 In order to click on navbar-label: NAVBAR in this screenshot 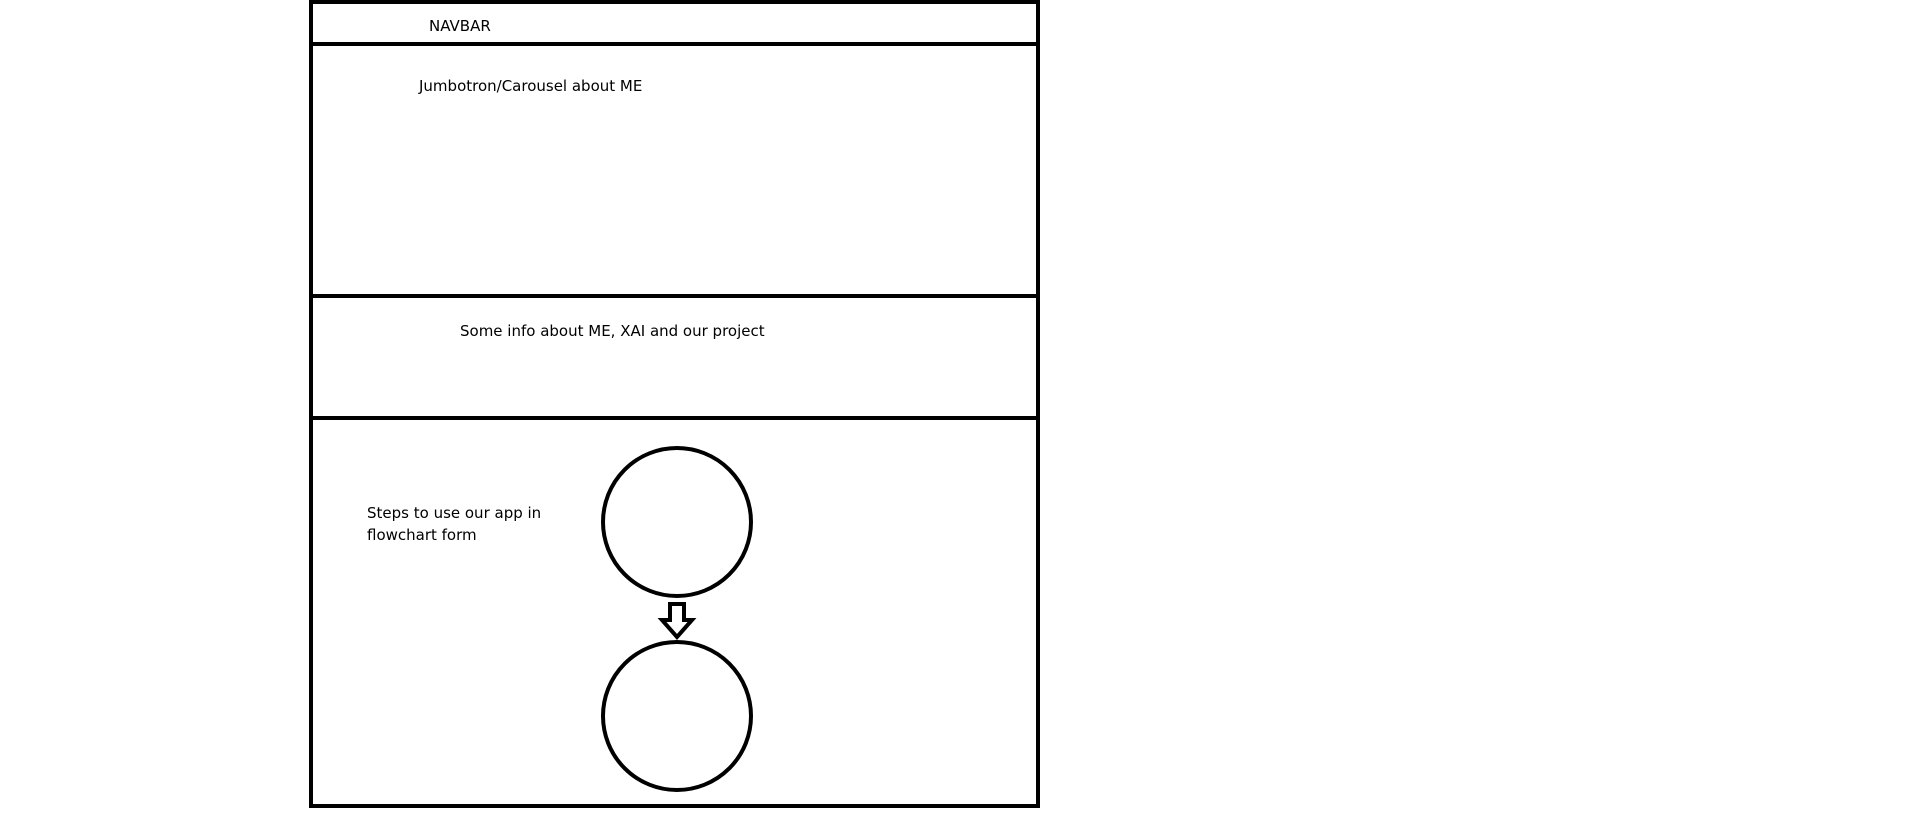, I will do `click(460, 26)`.